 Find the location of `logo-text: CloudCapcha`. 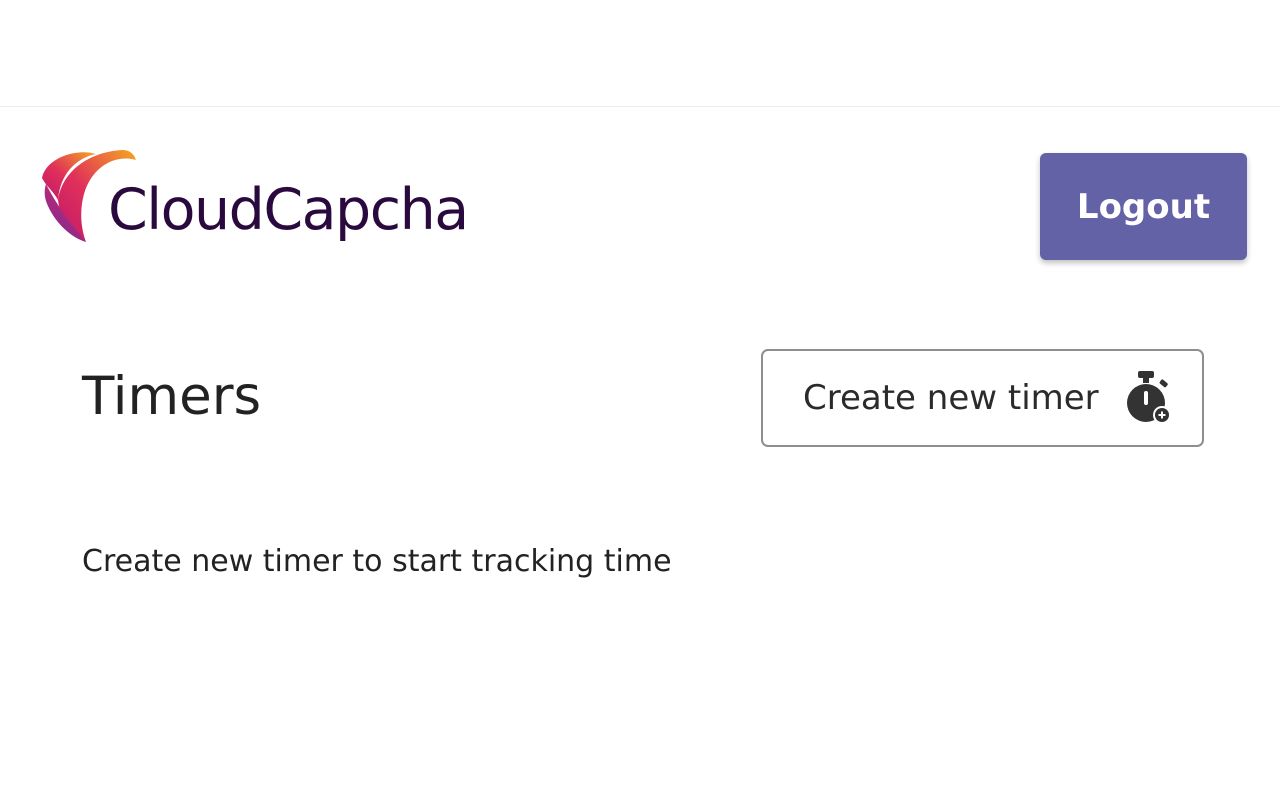

logo-text: CloudCapcha is located at coordinates (288, 210).